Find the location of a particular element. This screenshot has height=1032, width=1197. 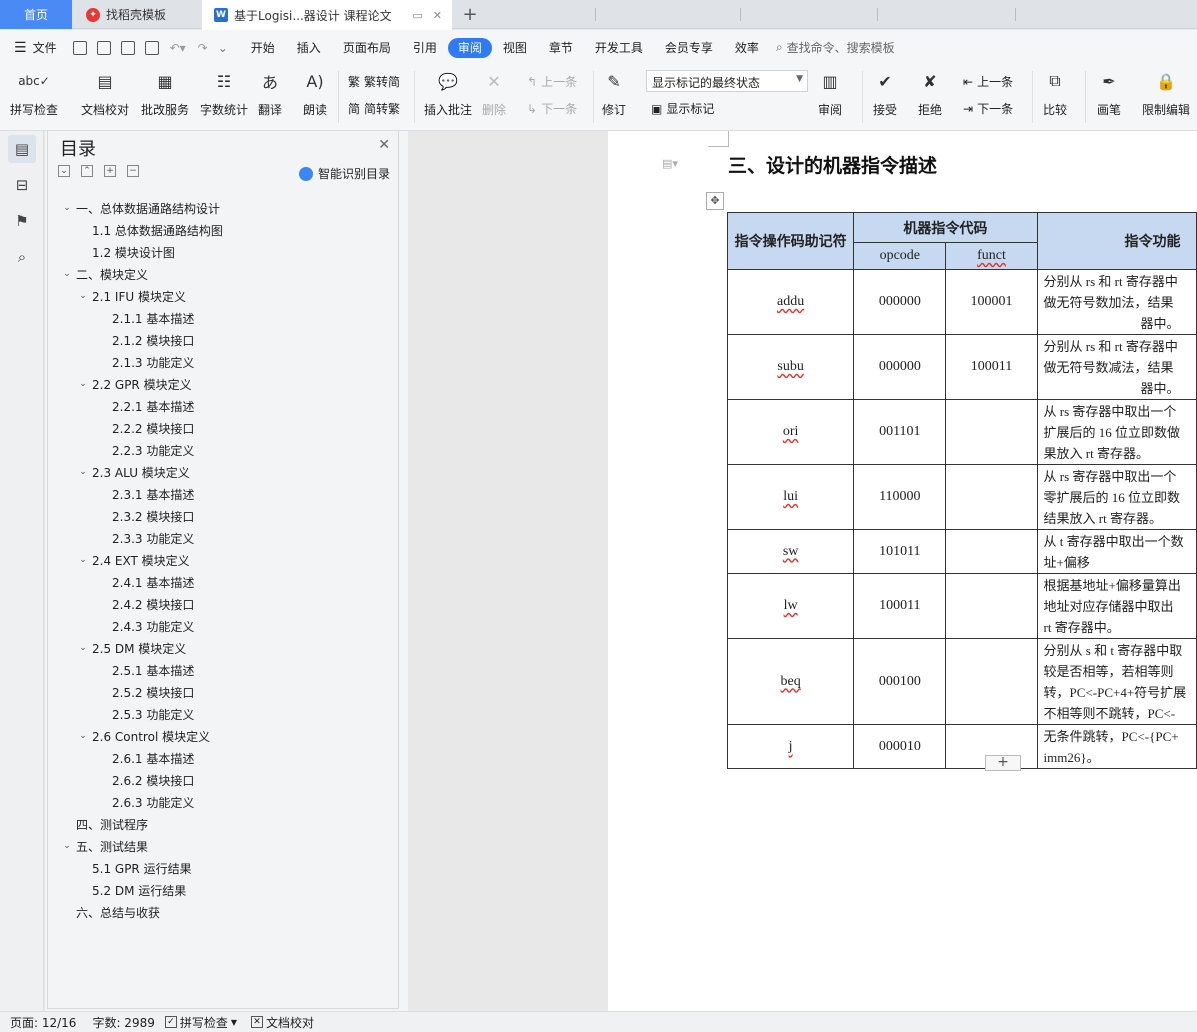

funct-cell: 100001 is located at coordinates (991, 302).